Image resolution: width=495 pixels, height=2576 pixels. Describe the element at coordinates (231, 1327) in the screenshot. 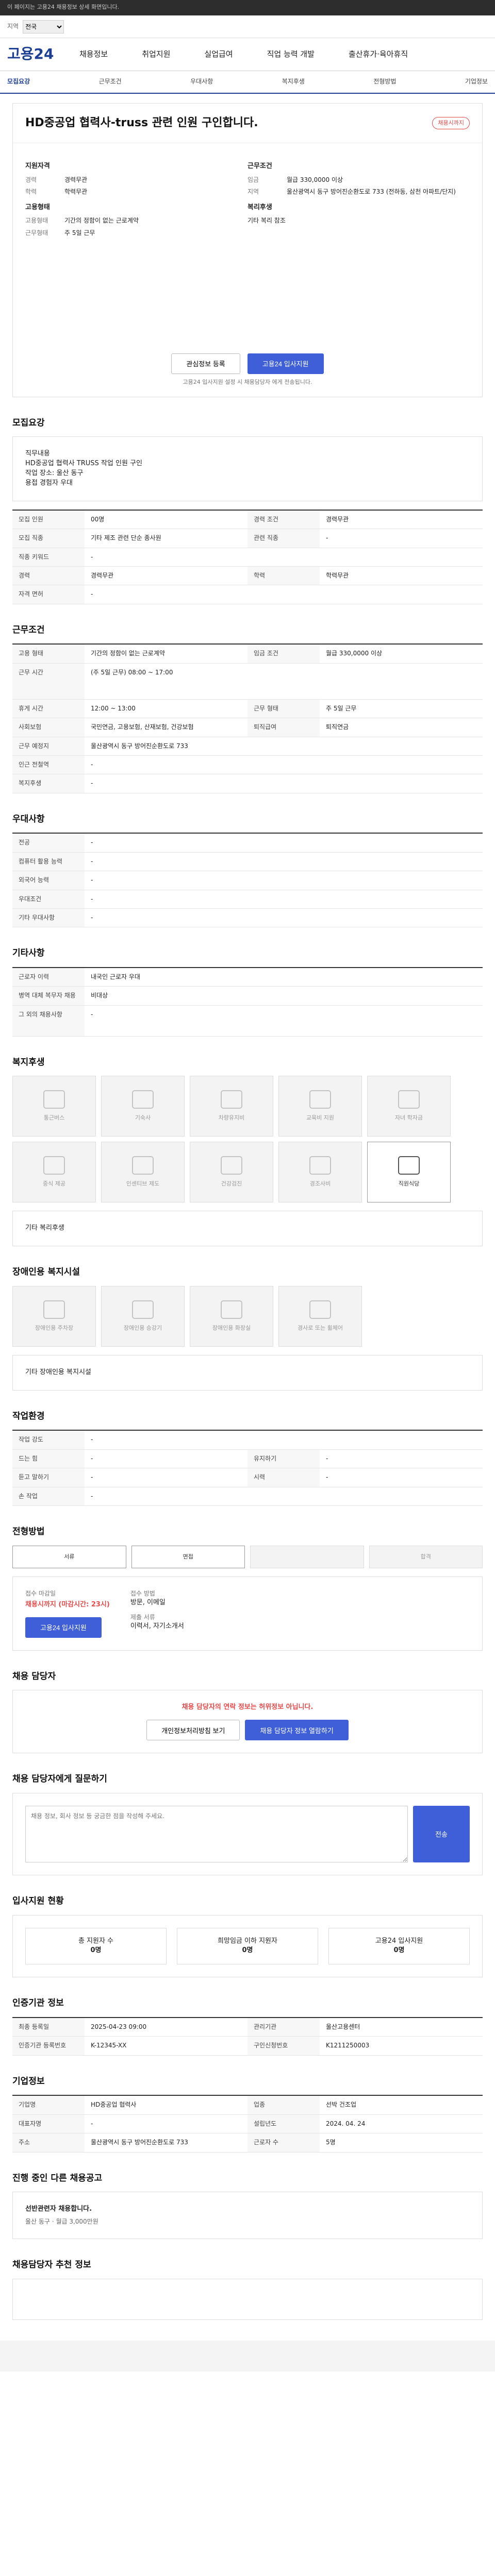

I see `tile-label: 장애인용 화장실` at that location.